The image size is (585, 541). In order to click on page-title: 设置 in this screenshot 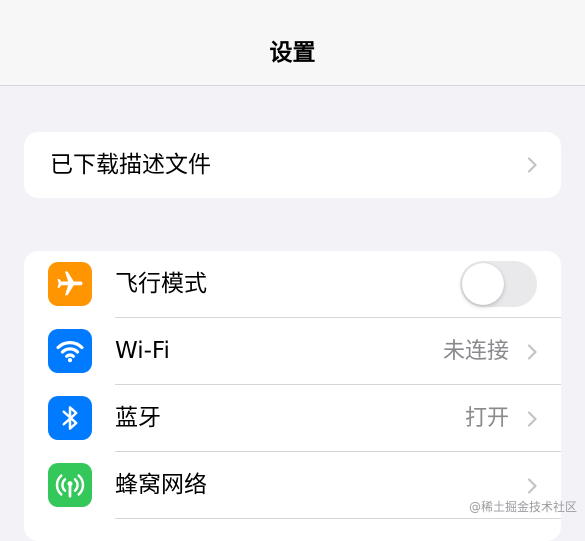, I will do `click(292, 53)`.